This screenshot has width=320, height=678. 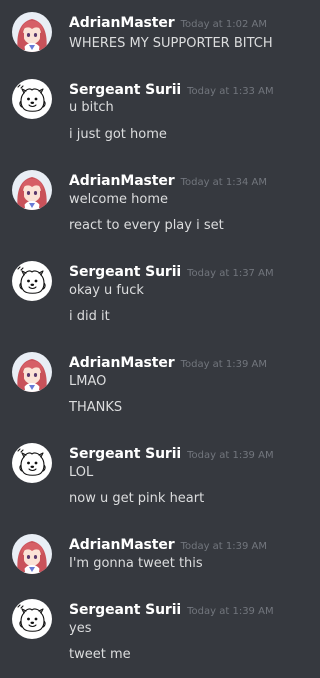 I want to click on message-header: Sergeant Surii Today at 1:37 AM, so click(x=171, y=271).